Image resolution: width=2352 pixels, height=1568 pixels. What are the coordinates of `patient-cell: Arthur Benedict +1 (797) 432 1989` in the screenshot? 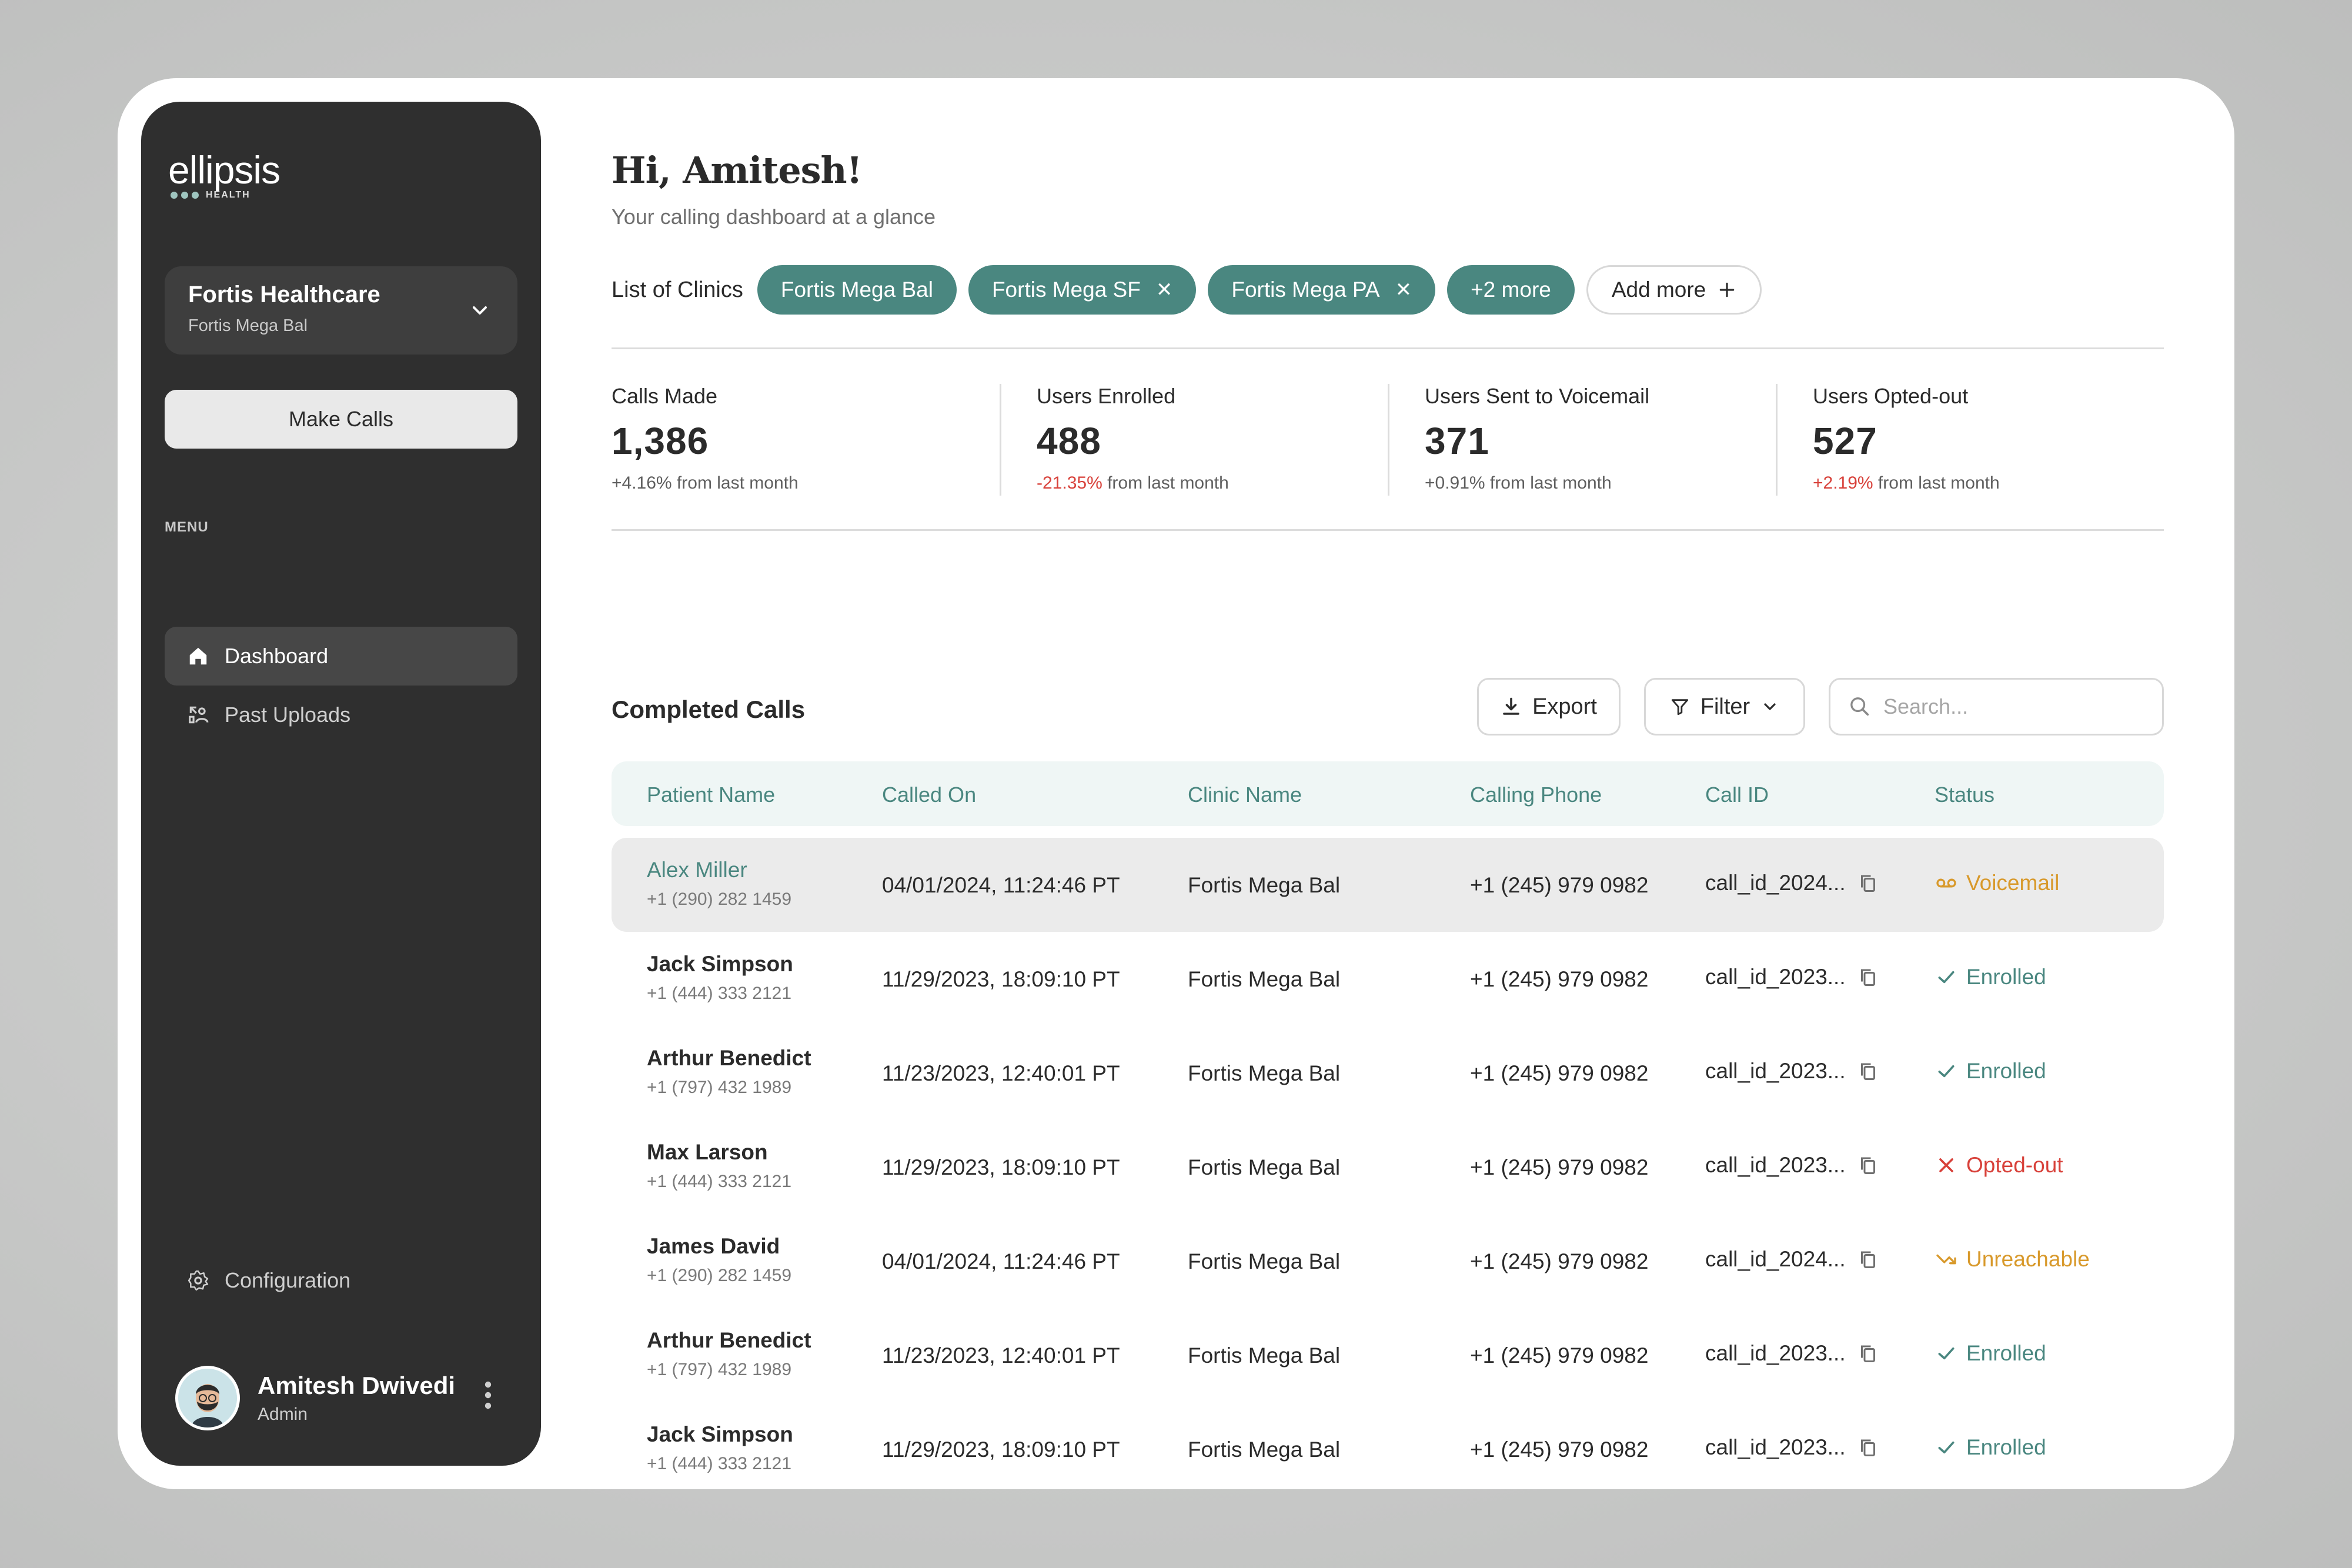 It's located at (729, 1354).